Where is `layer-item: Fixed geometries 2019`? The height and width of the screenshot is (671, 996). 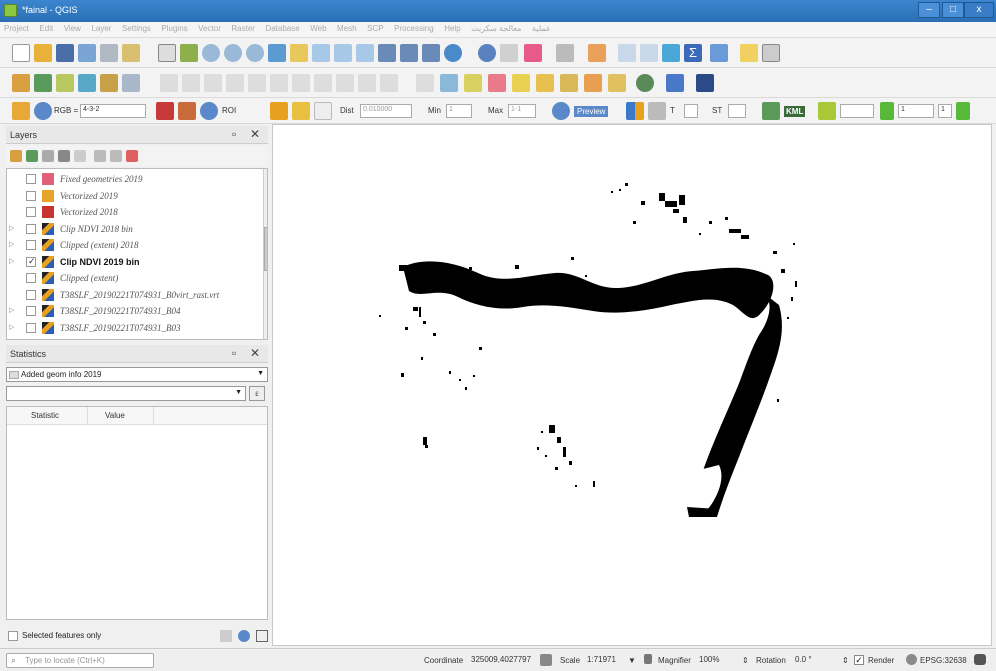
layer-item: Fixed geometries 2019 is located at coordinates (132, 179).